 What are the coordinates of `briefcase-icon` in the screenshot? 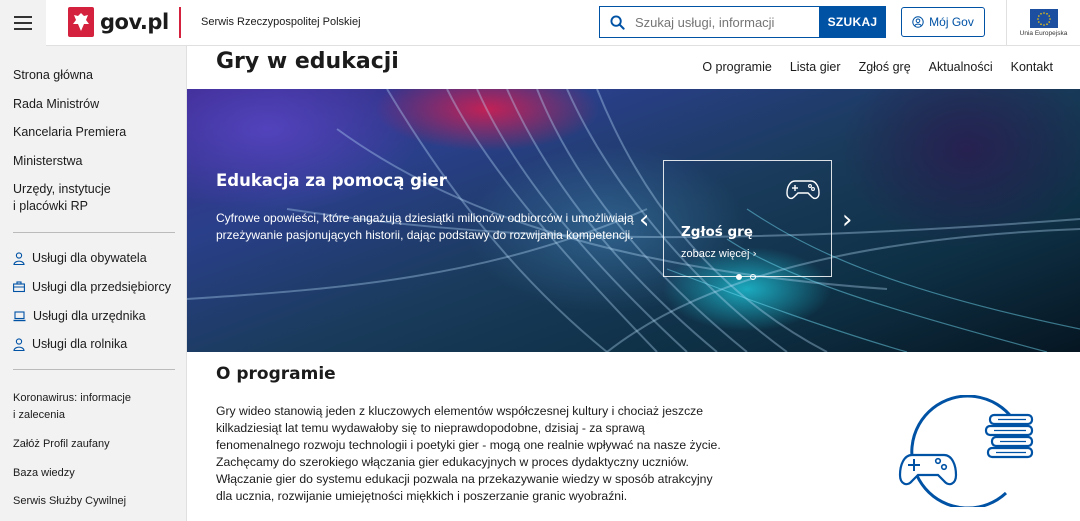 It's located at (19, 287).